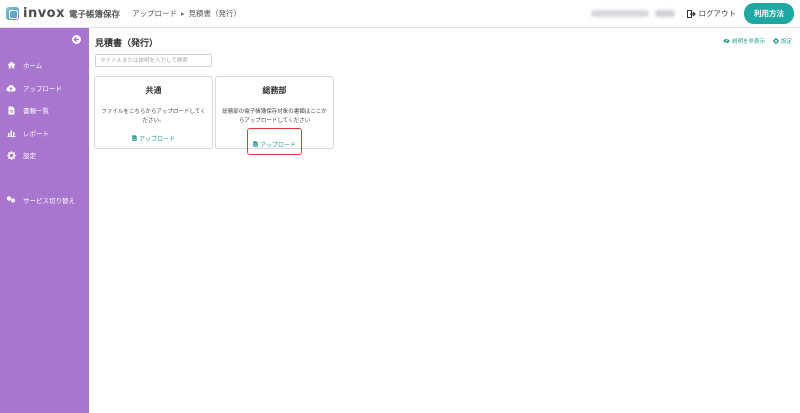  I want to click on collapse-sidebar-button, so click(76, 39).